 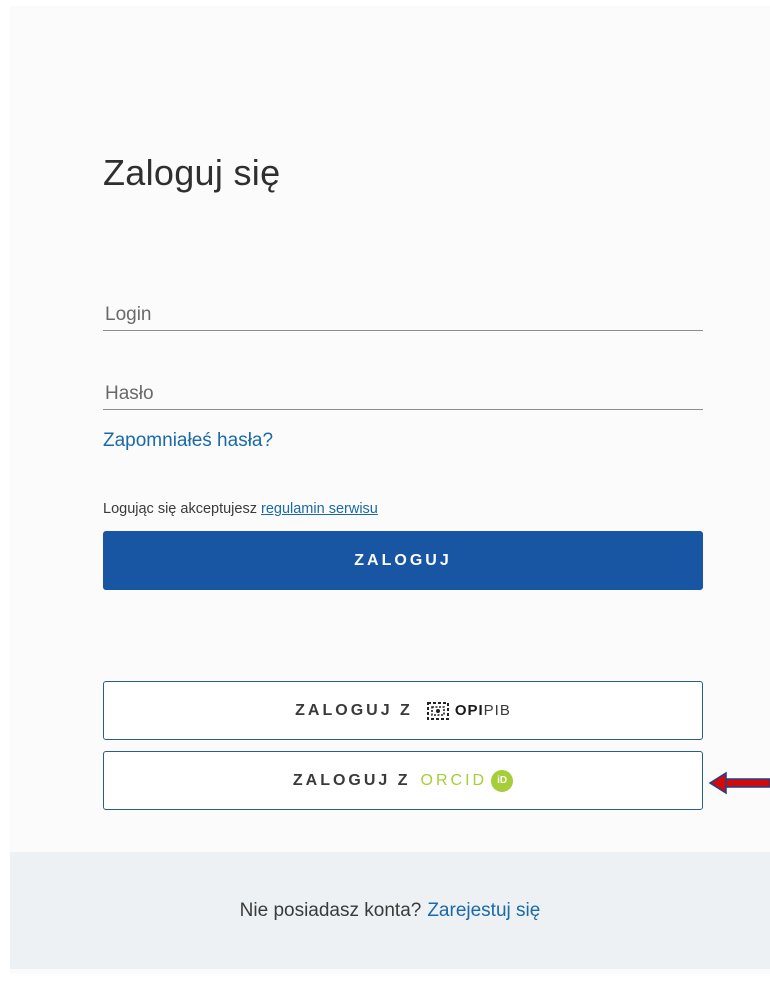 What do you see at coordinates (180, 509) in the screenshot?
I see `terms-prefix: Logując się akceptujesz` at bounding box center [180, 509].